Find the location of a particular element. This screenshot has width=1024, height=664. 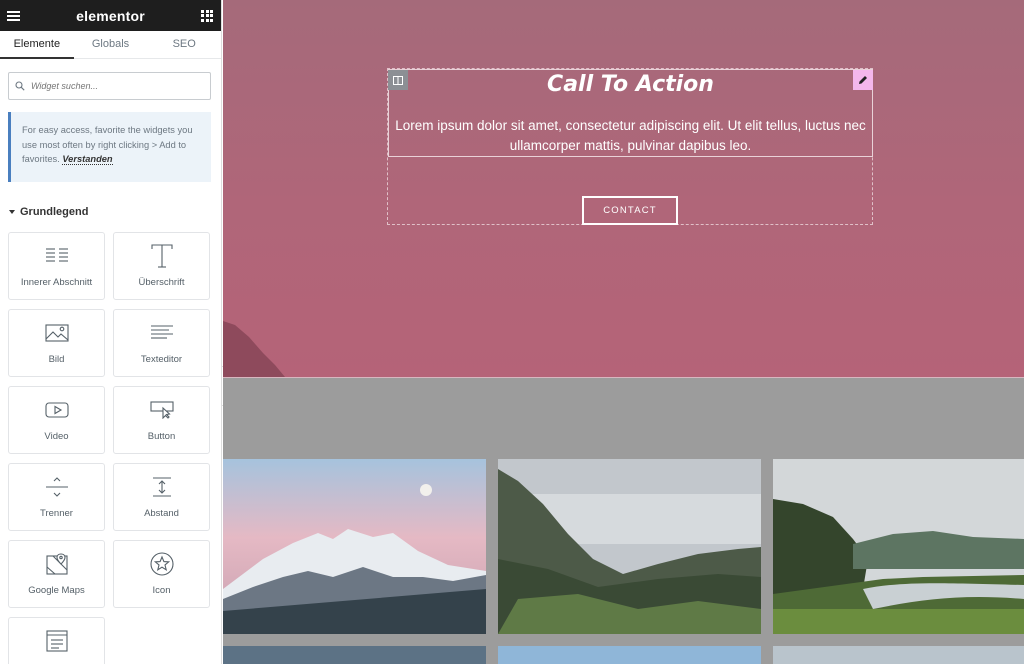

search-input is located at coordinates (111, 86).